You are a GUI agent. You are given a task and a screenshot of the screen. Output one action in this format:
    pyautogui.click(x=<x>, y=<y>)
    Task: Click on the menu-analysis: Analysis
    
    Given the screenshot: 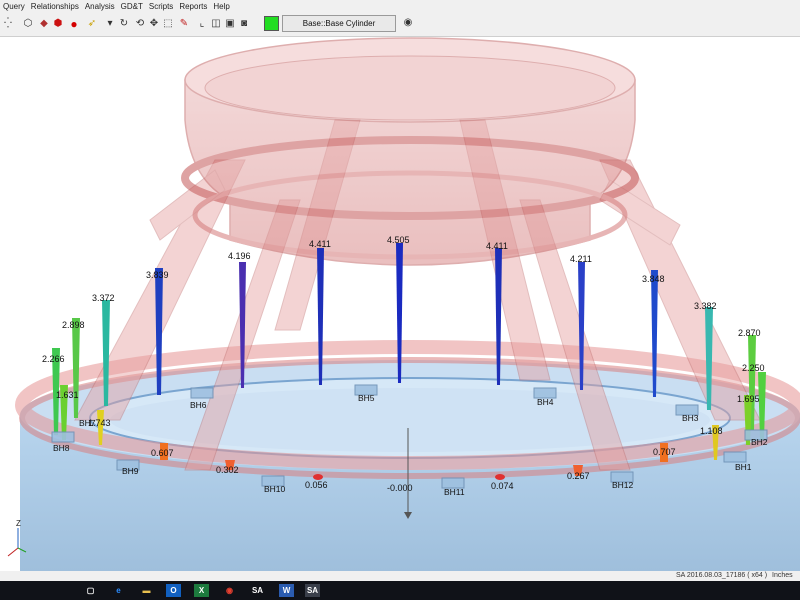 What is the action you would take?
    pyautogui.click(x=100, y=6)
    